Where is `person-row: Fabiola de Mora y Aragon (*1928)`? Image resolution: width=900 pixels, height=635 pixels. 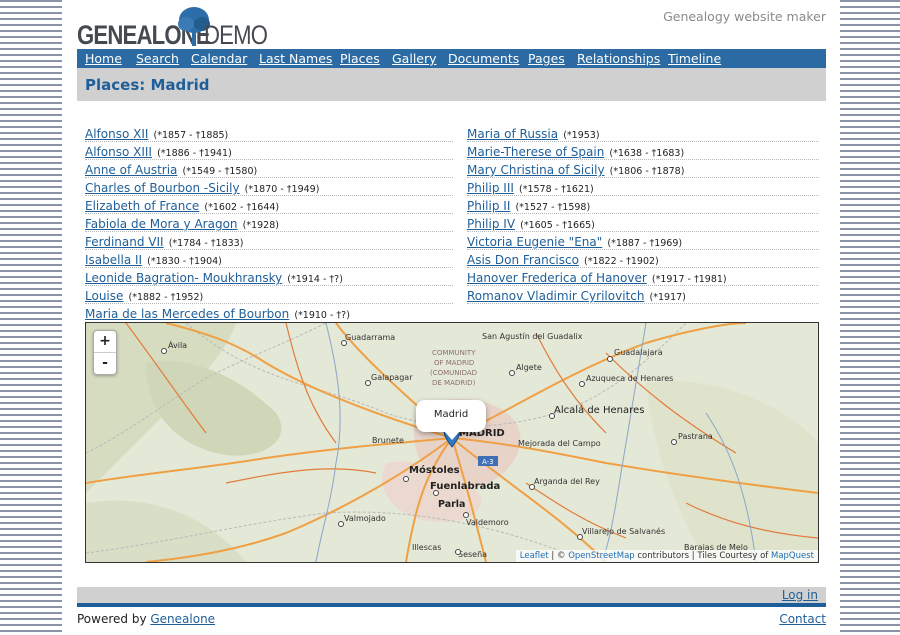
person-row: Fabiola de Mora y Aragon (*1928) is located at coordinates (269, 223).